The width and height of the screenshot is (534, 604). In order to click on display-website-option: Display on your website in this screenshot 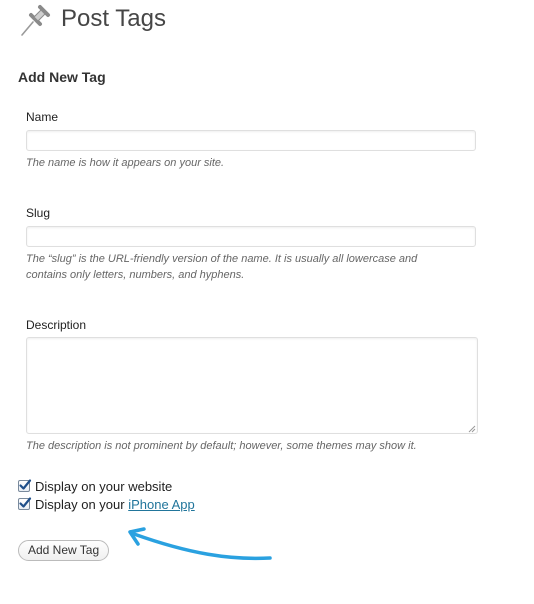, I will do `click(95, 486)`.